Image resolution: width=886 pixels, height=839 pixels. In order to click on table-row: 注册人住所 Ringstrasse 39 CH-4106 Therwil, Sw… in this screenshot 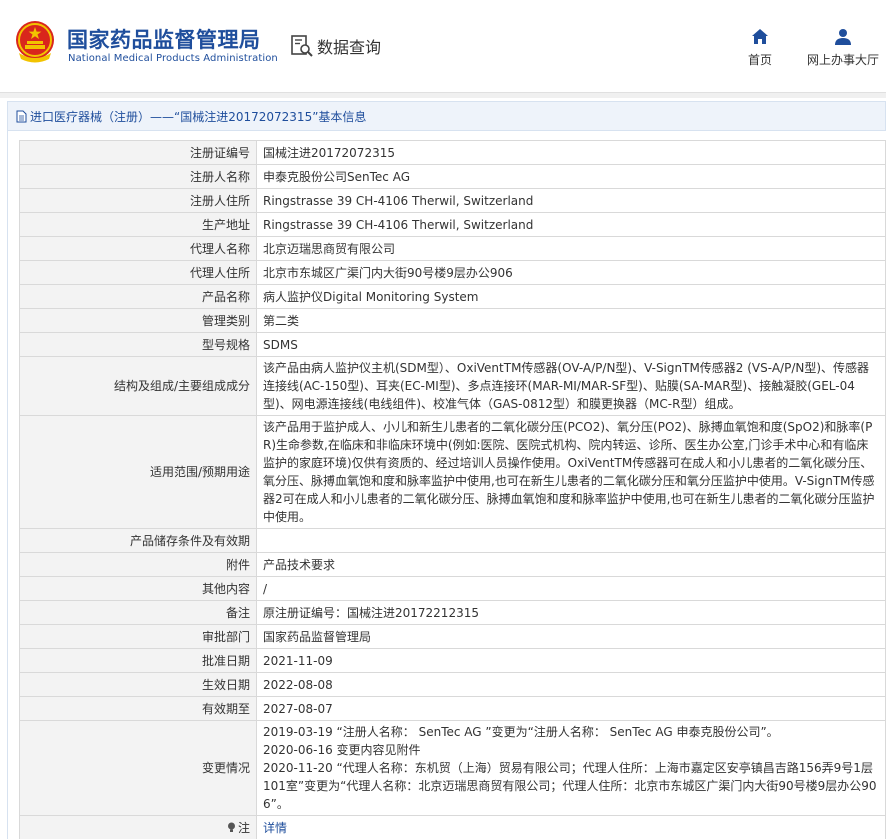, I will do `click(452, 200)`.